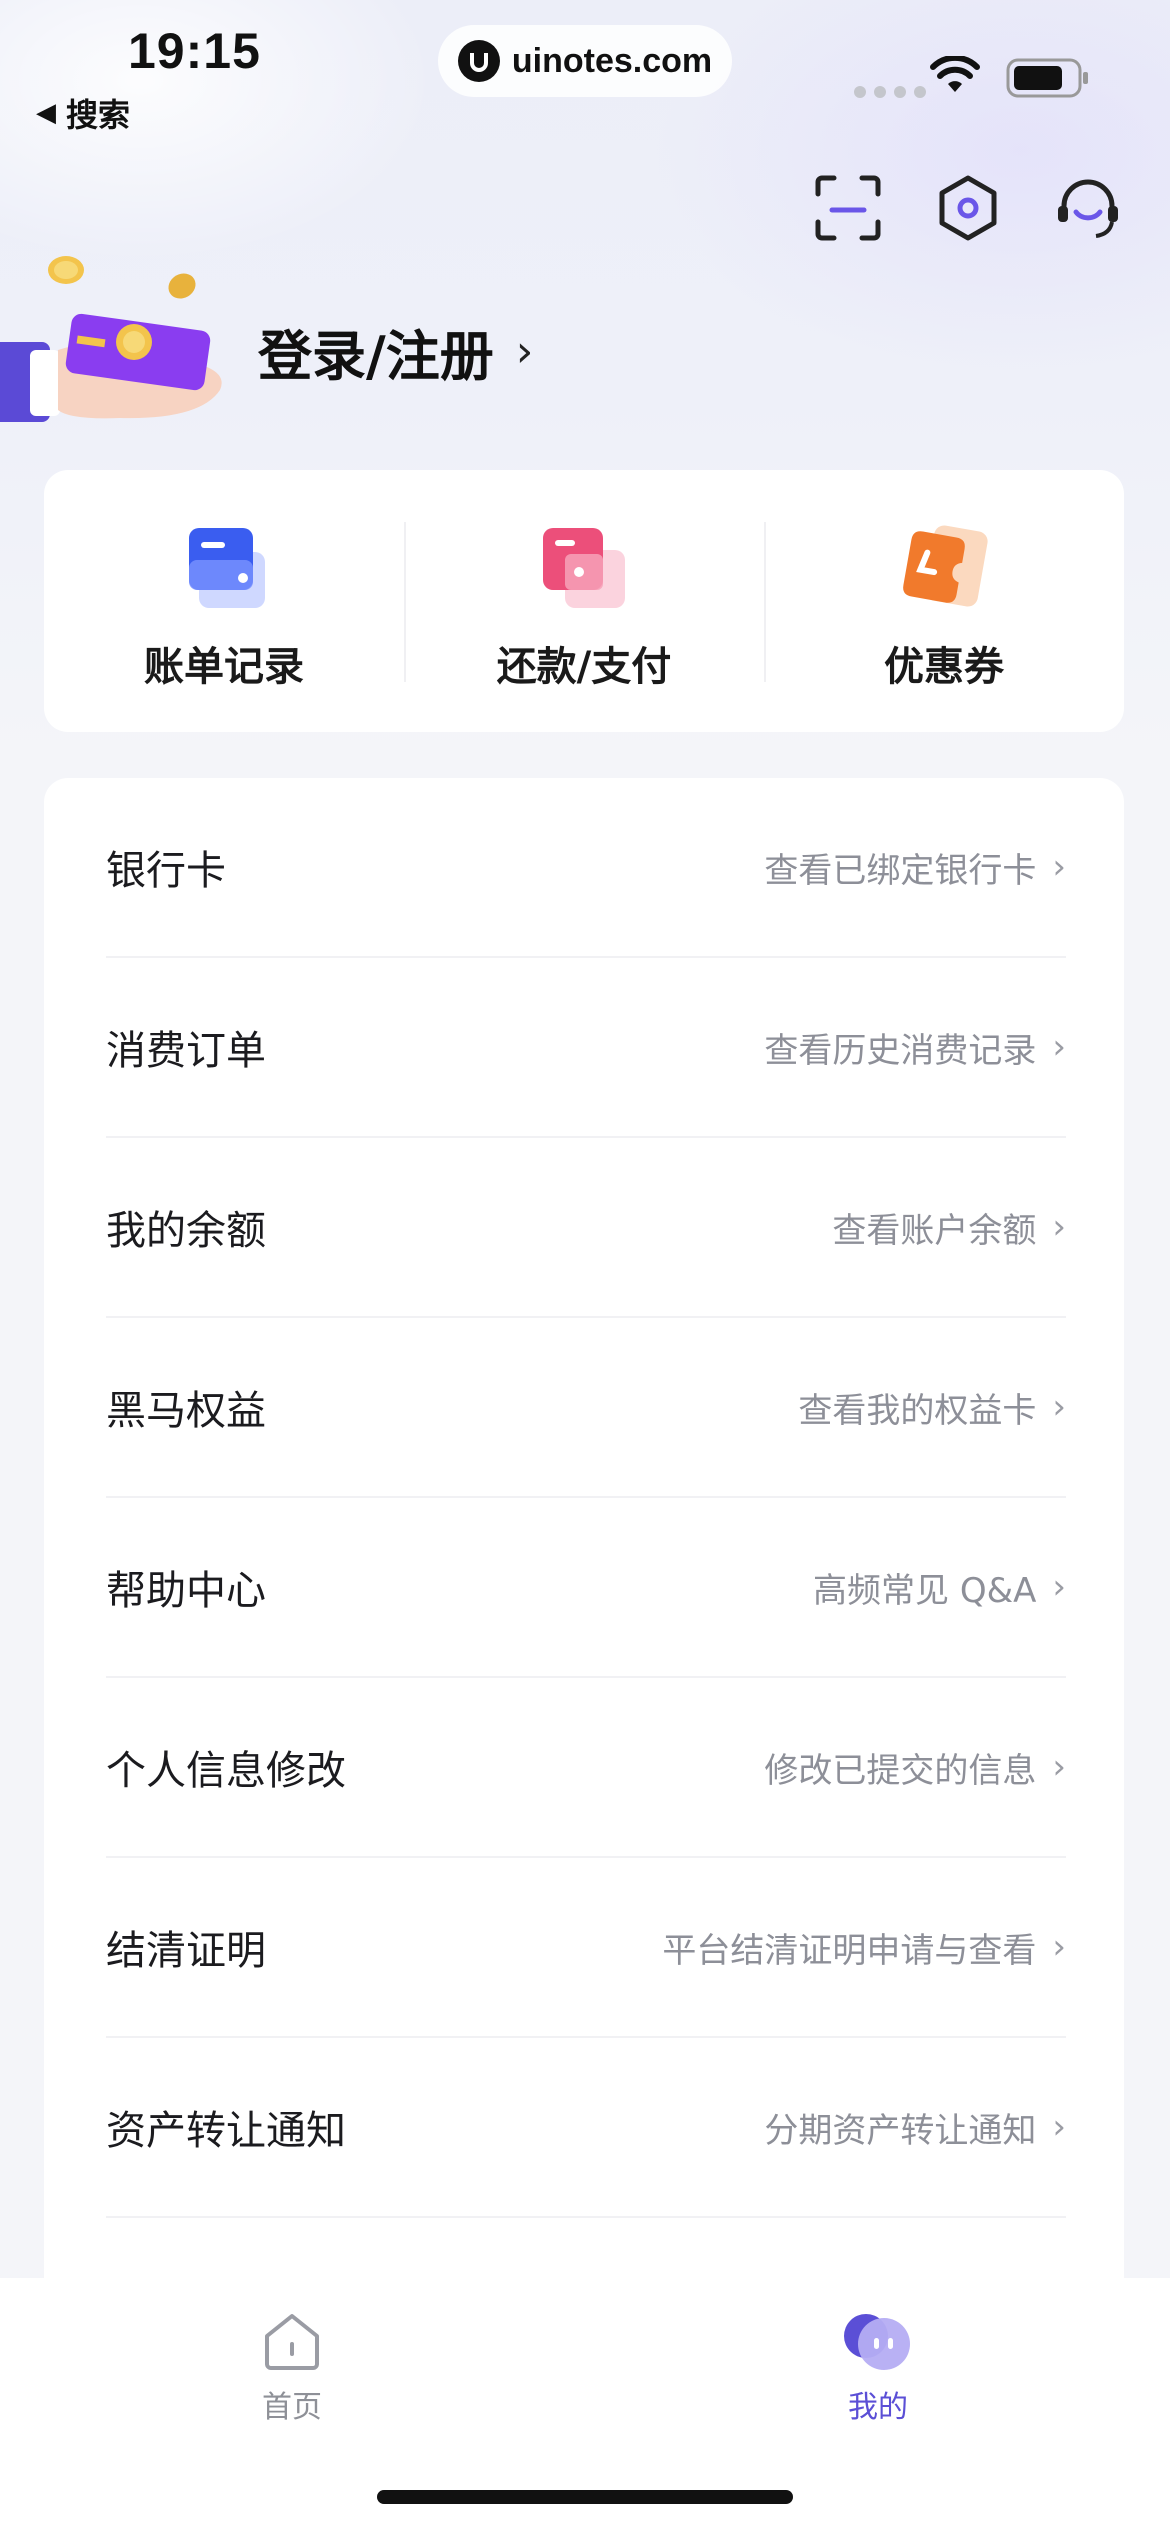  I want to click on tab-profile: 我的, so click(878, 2367).